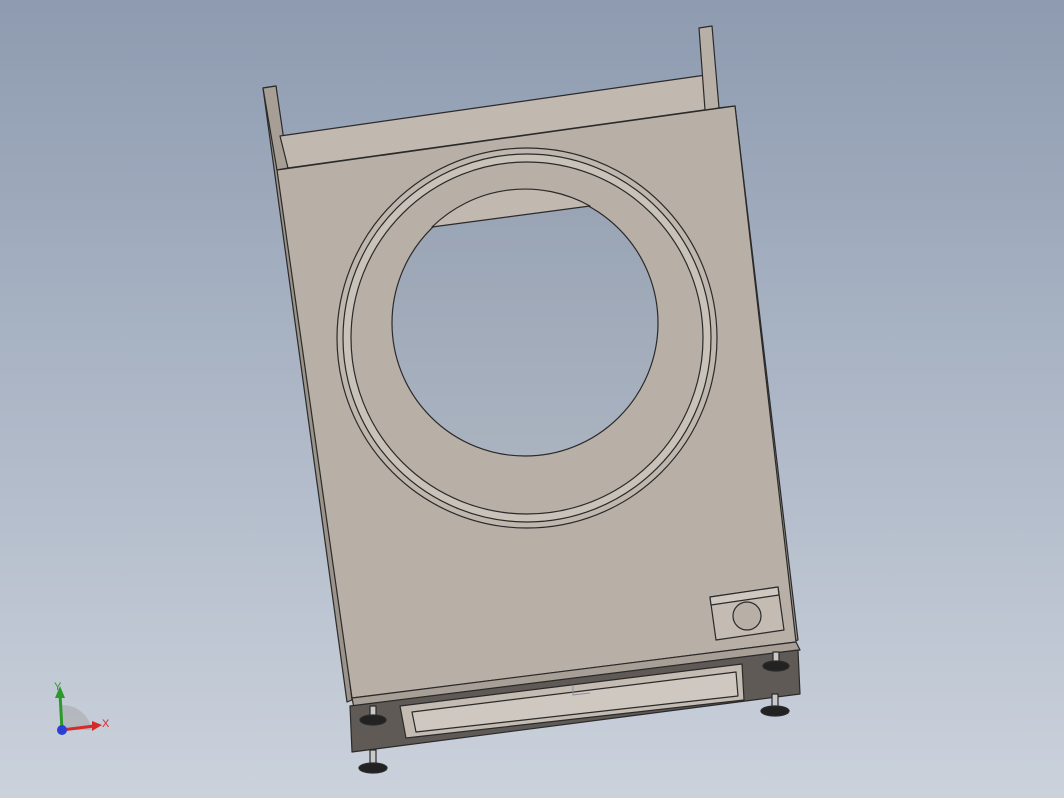 The image size is (1064, 798). What do you see at coordinates (747, 616) in the screenshot?
I see `access-hole` at bounding box center [747, 616].